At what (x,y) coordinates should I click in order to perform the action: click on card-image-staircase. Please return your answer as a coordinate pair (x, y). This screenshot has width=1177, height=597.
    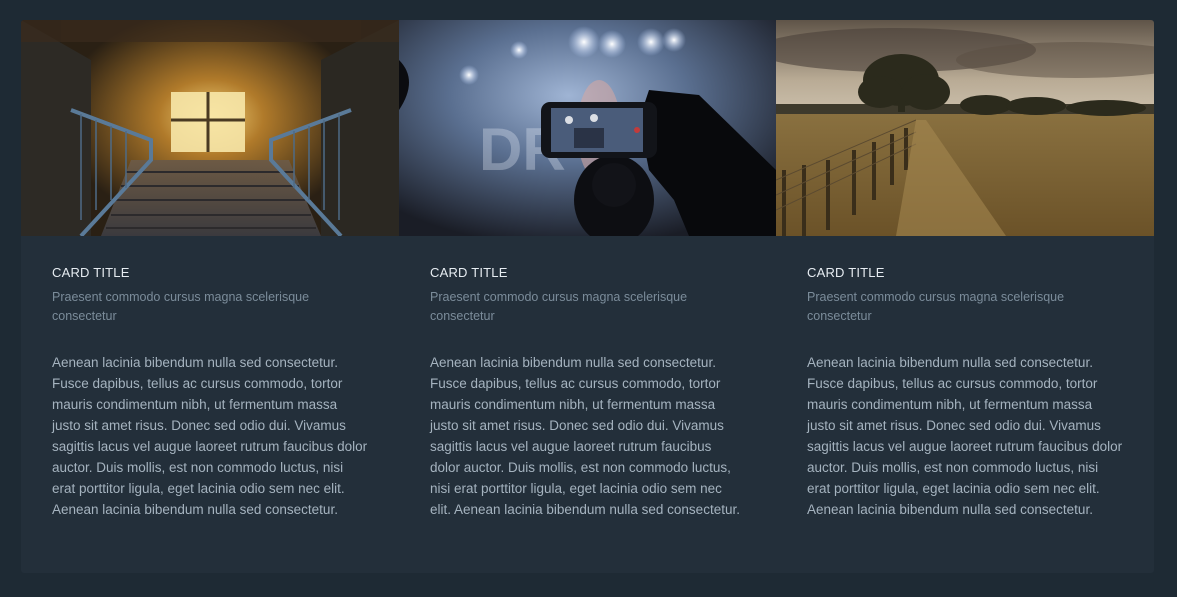
    Looking at the image, I should click on (210, 128).